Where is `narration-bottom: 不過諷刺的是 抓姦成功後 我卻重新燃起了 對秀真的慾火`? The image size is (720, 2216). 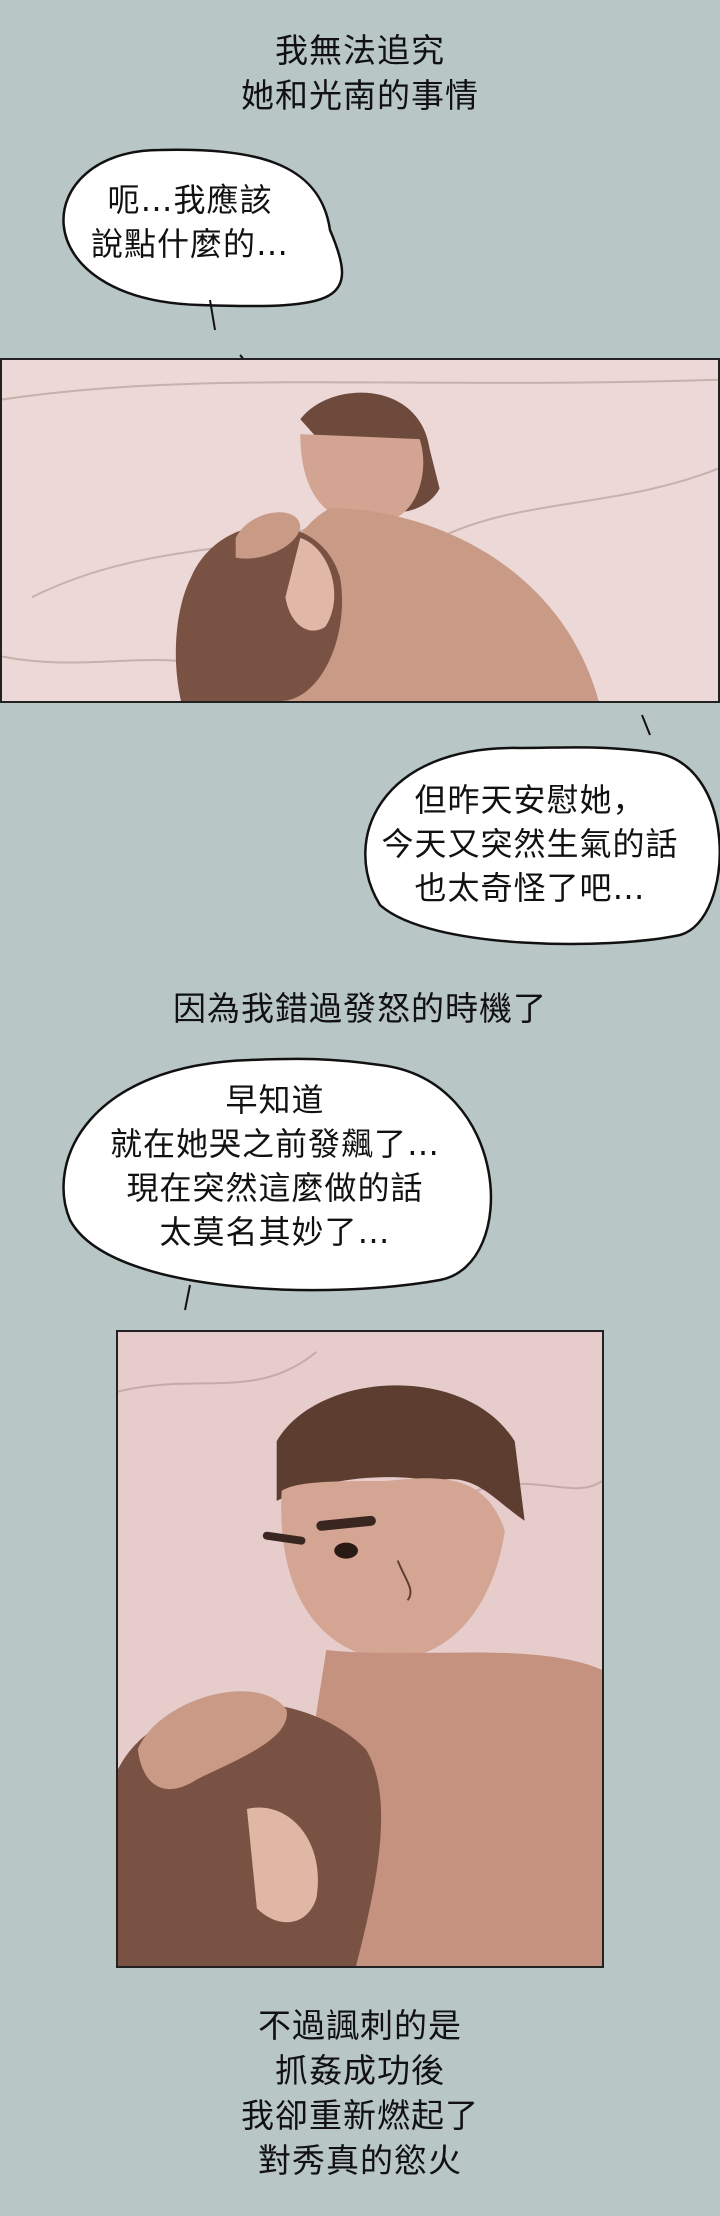 narration-bottom: 不過諷刺的是 抓姦成功後 我卻重新燃起了 對秀真的慾火 is located at coordinates (360, 2093).